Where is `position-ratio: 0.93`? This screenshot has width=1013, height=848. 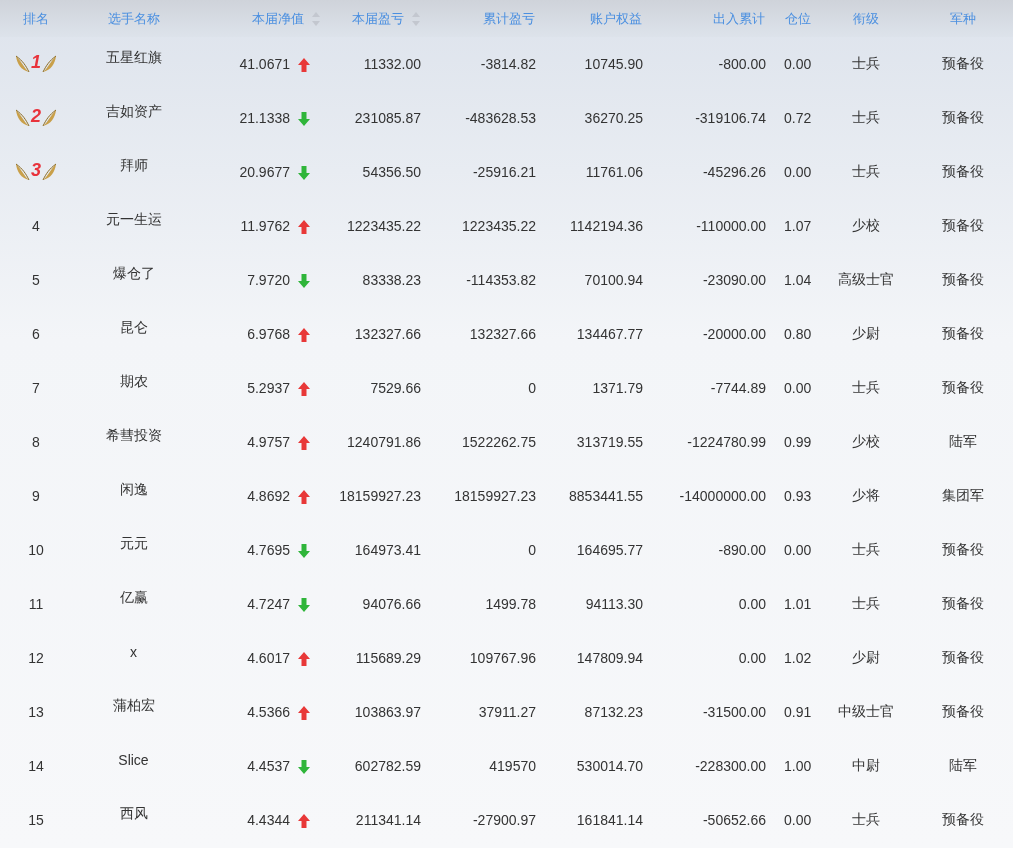 position-ratio: 0.93 is located at coordinates (798, 496).